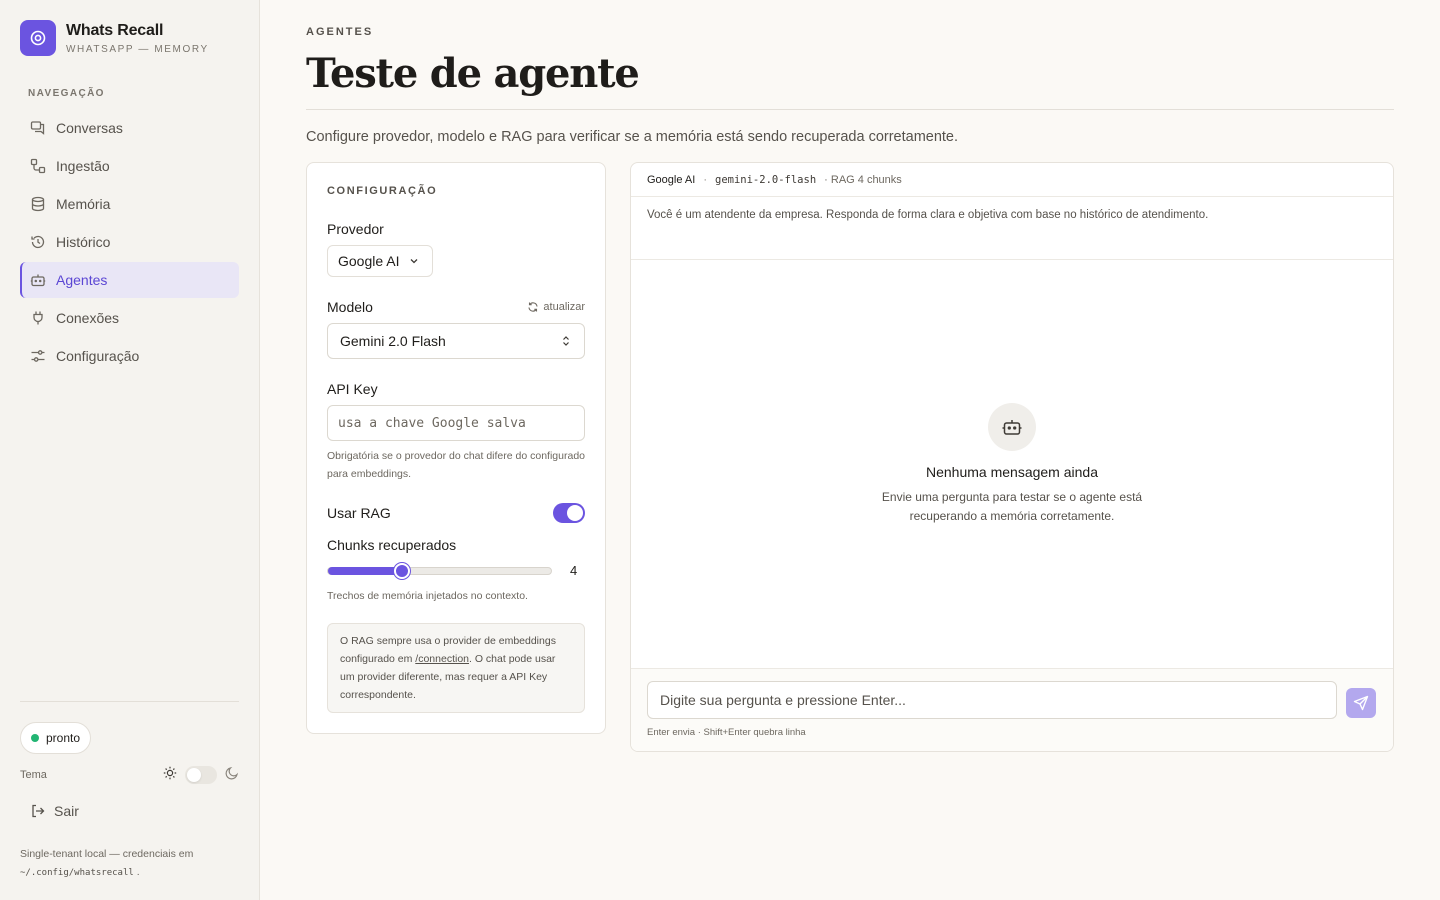  Describe the element at coordinates (129, 775) in the screenshot. I see `theme-row: Tema` at that location.